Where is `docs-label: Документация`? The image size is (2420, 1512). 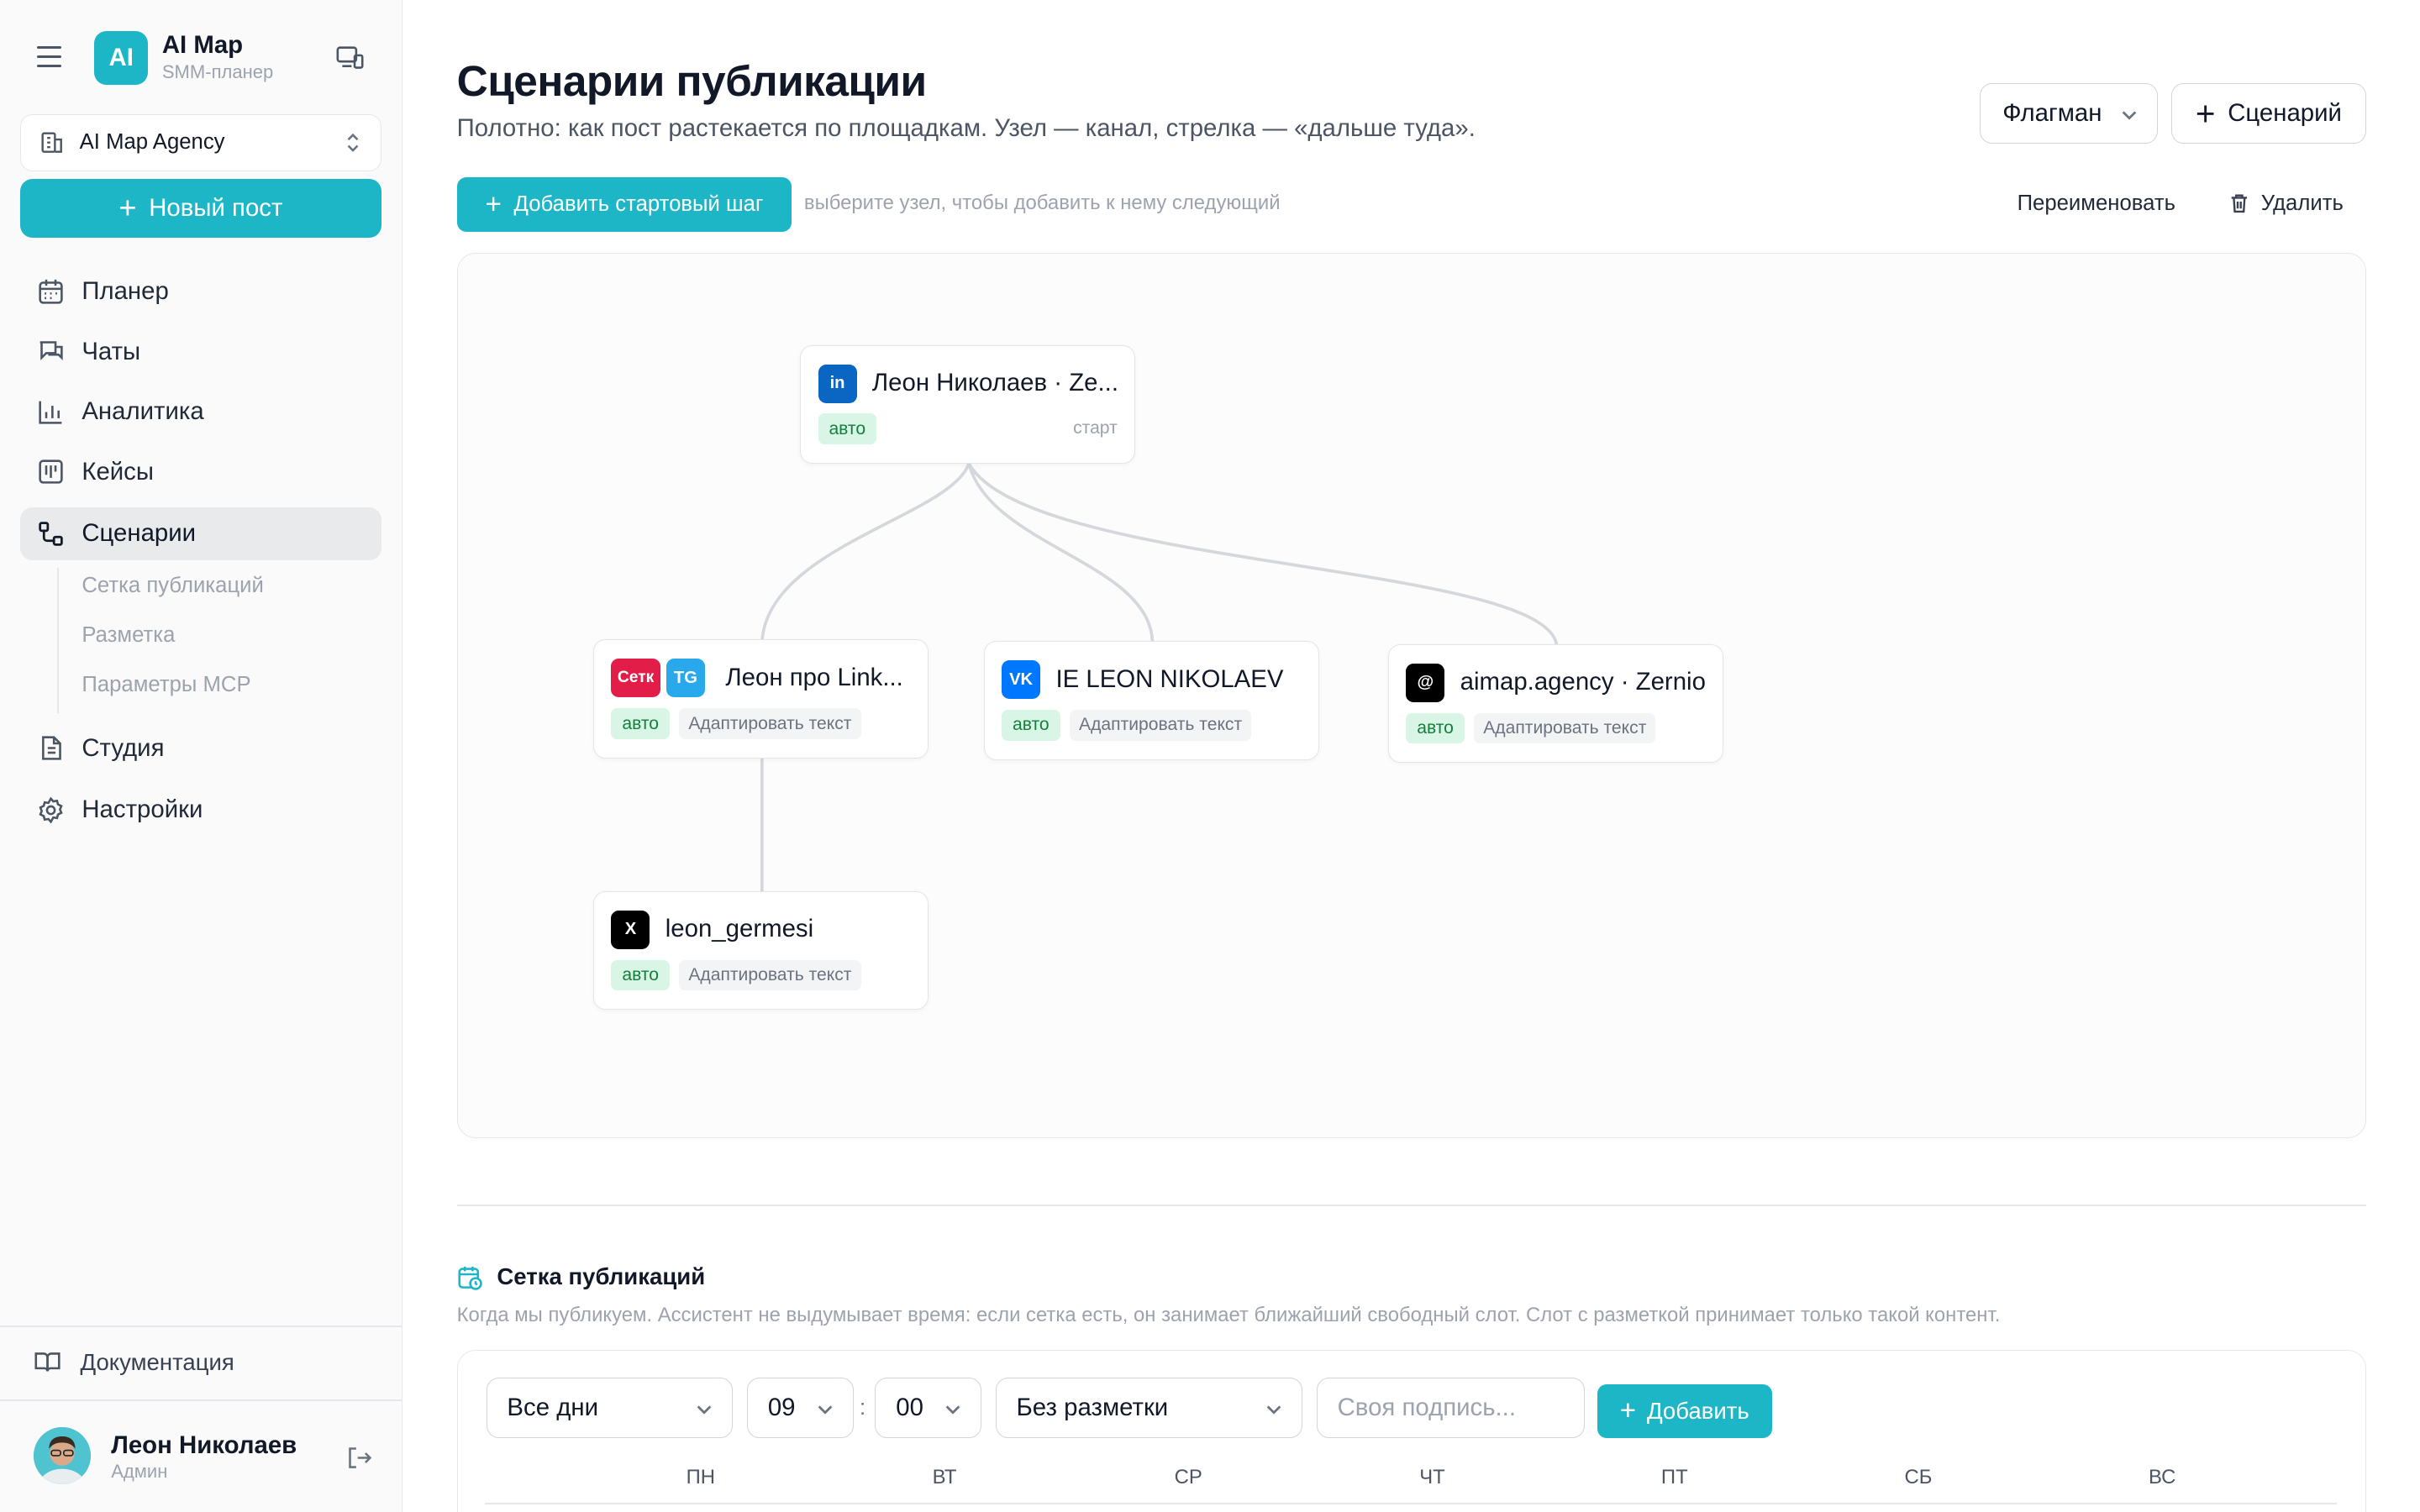
docs-label: Документация is located at coordinates (157, 1361).